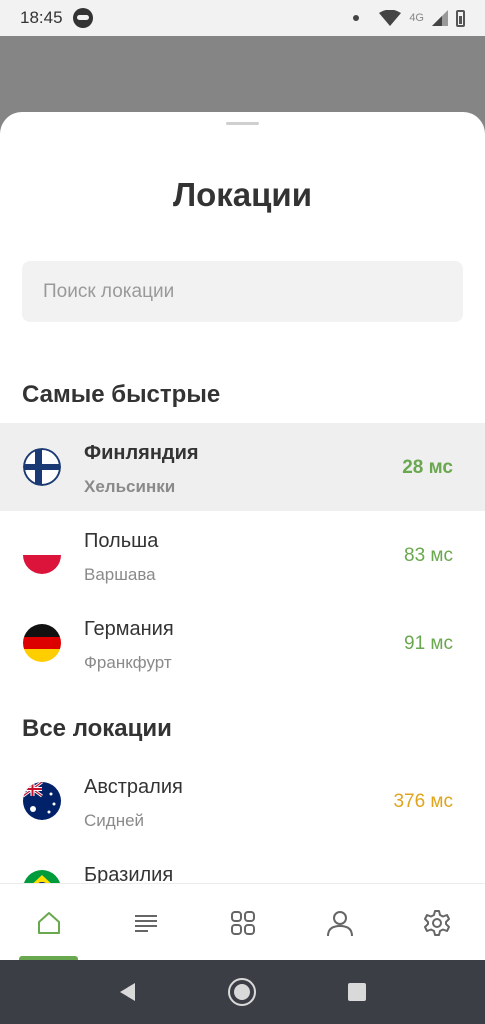  I want to click on germany-flag-icon, so click(42, 643).